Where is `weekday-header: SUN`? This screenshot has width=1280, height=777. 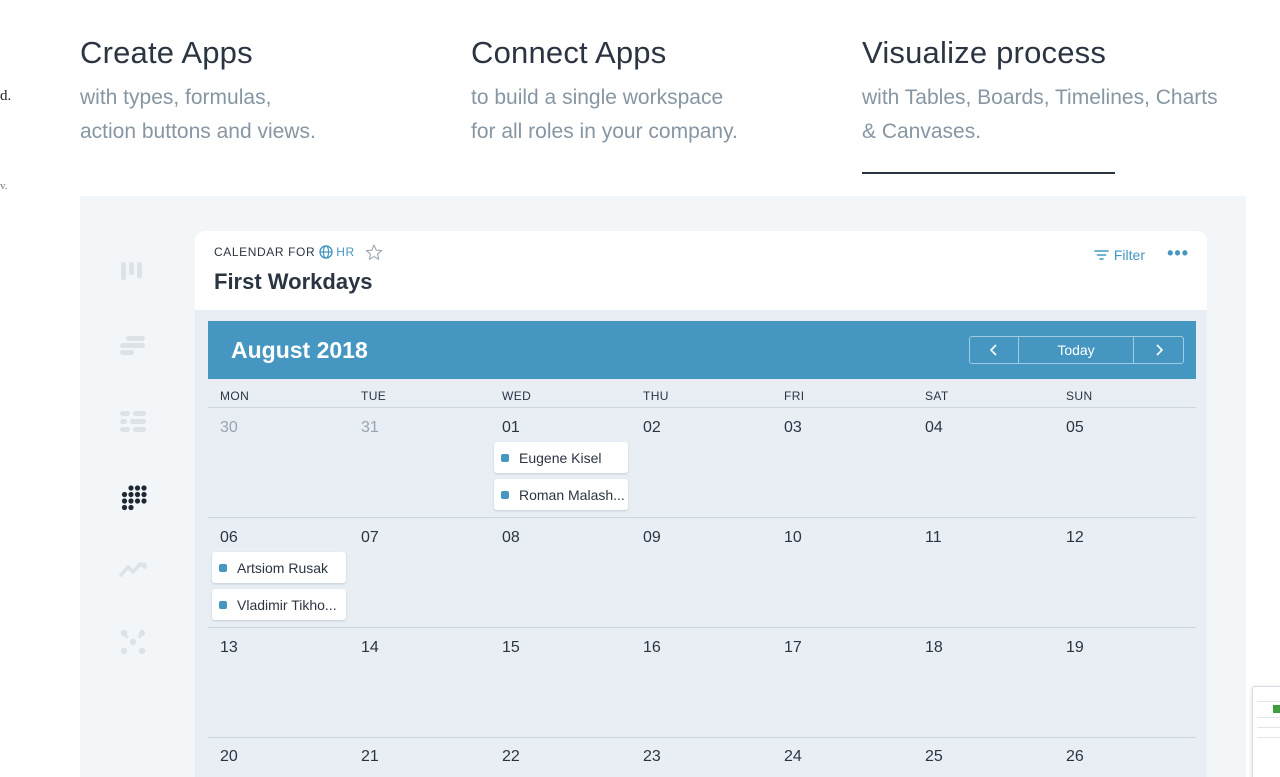
weekday-header: SUN is located at coordinates (1079, 396).